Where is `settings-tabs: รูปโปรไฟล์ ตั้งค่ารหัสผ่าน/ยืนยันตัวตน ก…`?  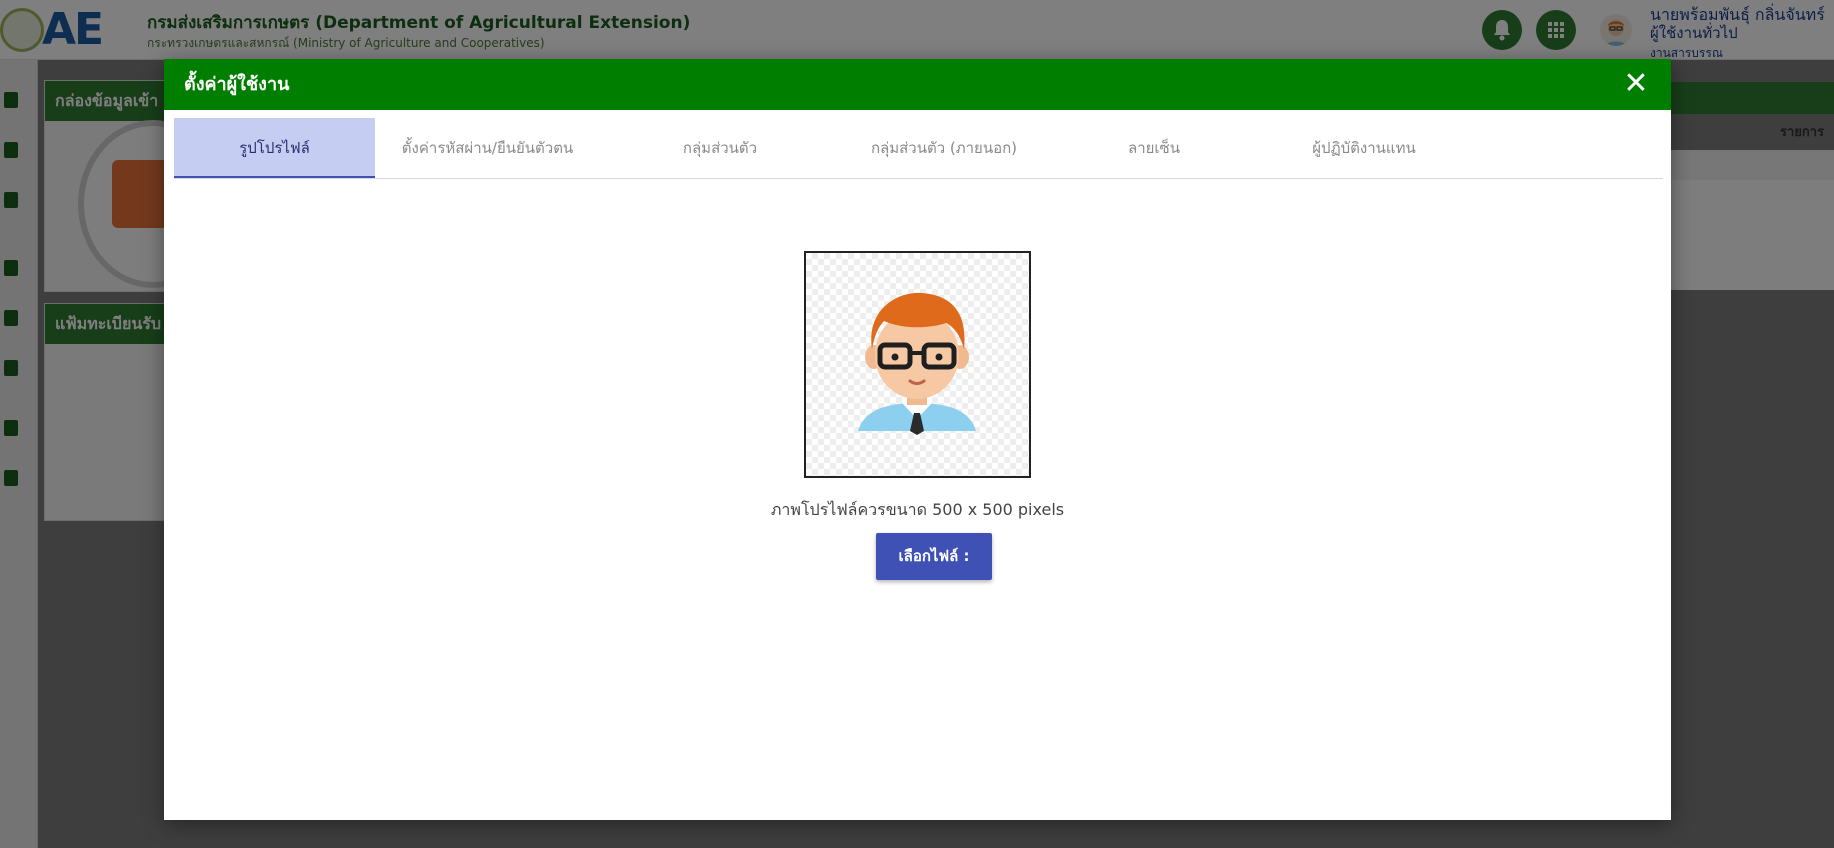
settings-tabs: รูปโปรไฟล์ ตั้งค่ารหัสผ่าน/ยืนยันตัวตน ก… is located at coordinates (918, 148).